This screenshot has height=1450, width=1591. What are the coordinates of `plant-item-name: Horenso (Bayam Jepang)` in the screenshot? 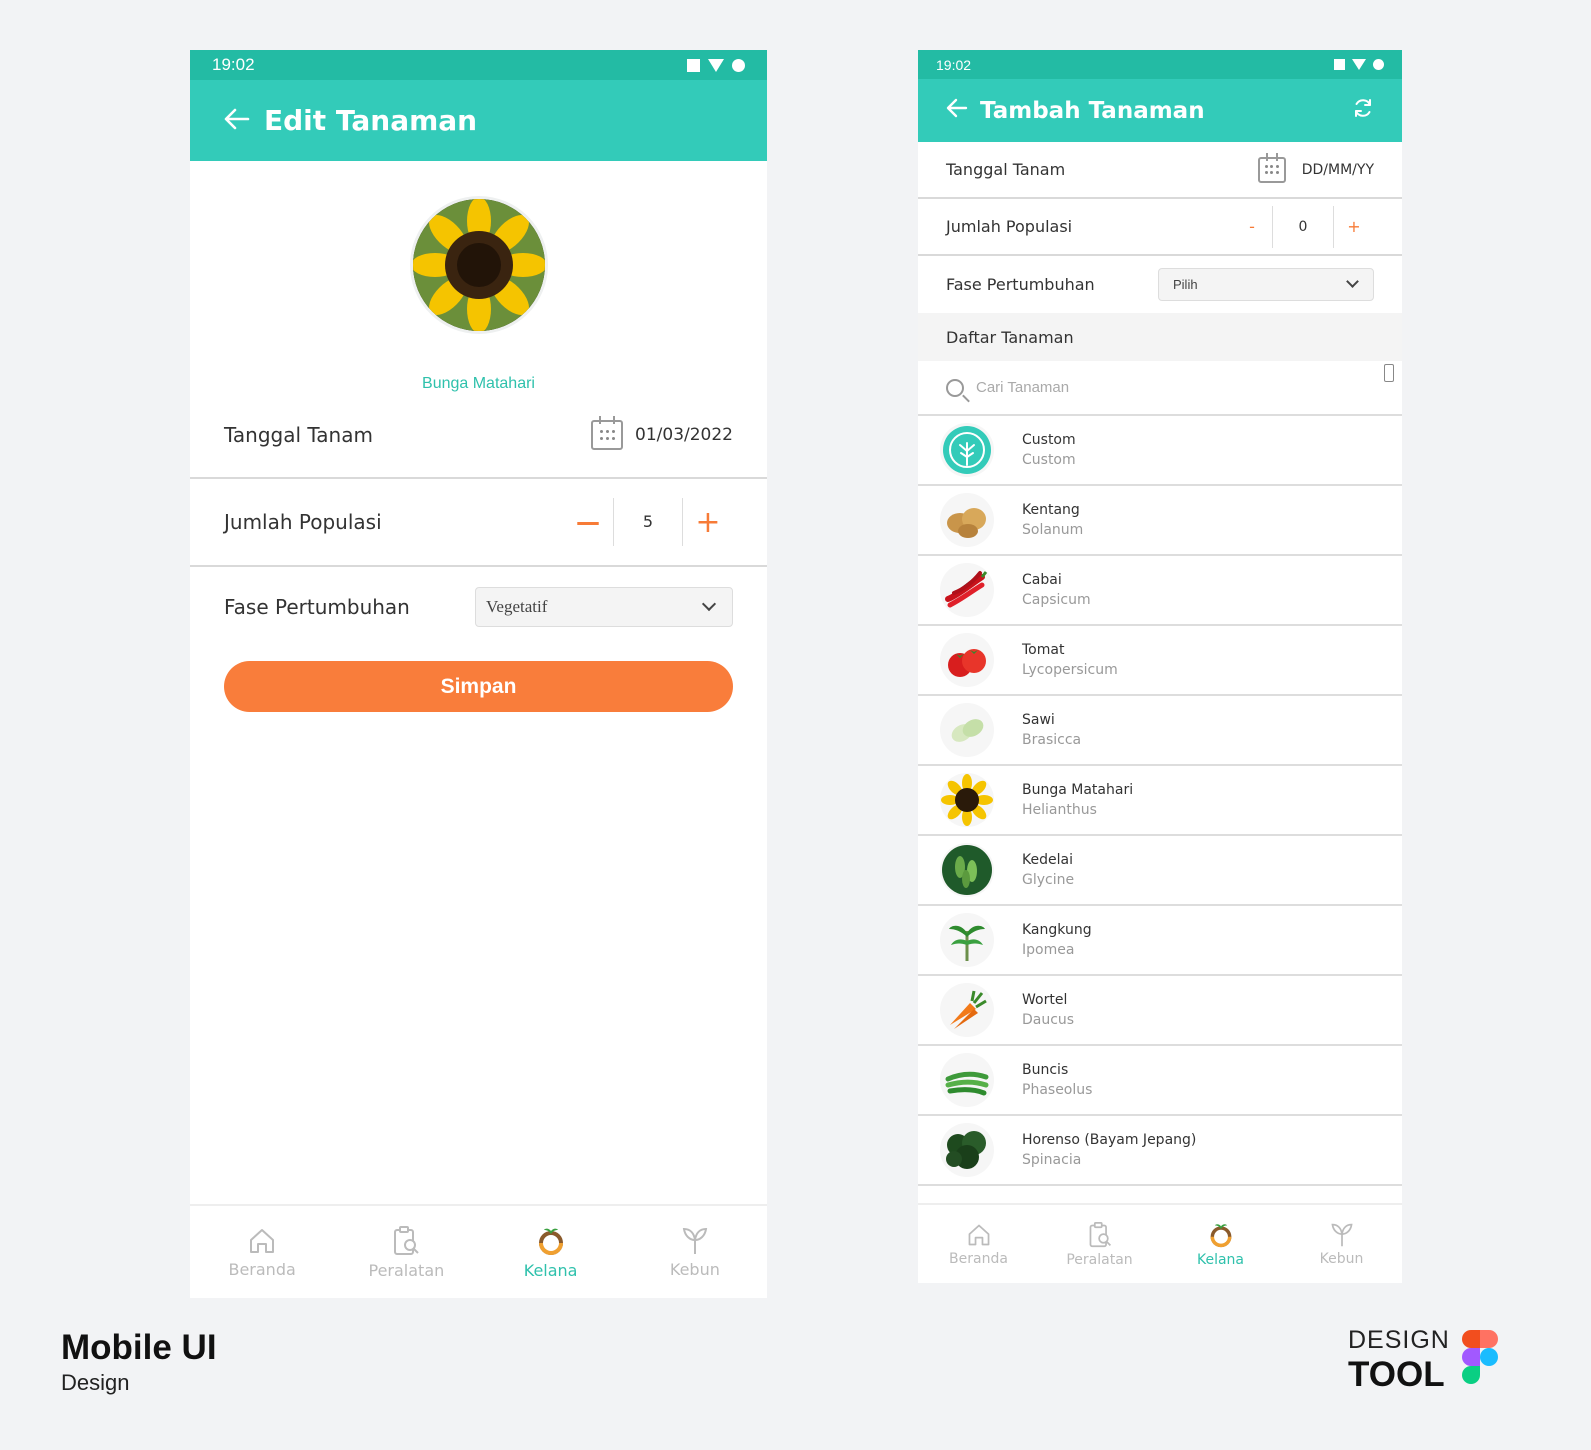 It's located at (1109, 1140).